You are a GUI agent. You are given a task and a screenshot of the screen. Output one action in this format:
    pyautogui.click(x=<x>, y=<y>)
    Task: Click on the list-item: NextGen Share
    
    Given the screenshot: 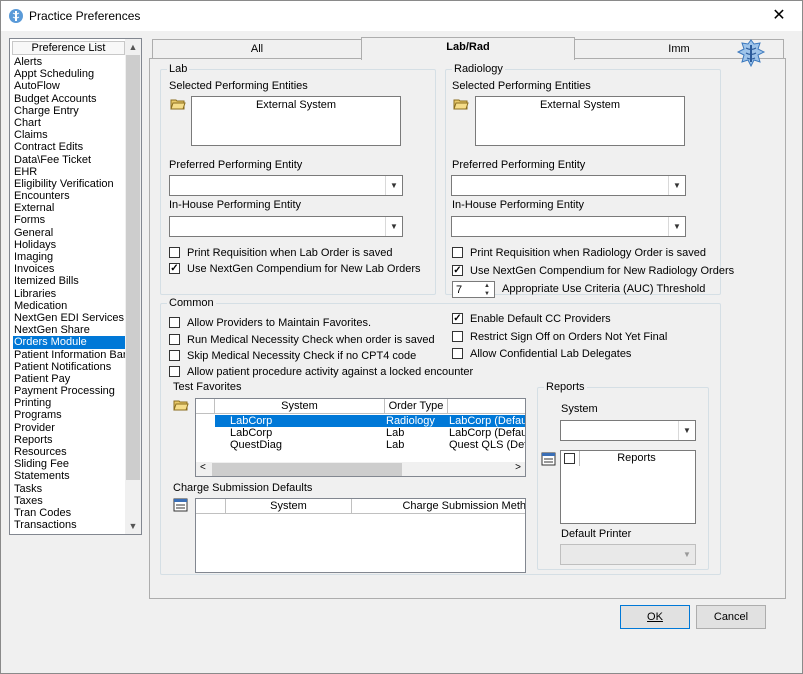 What is the action you would take?
    pyautogui.click(x=69, y=330)
    